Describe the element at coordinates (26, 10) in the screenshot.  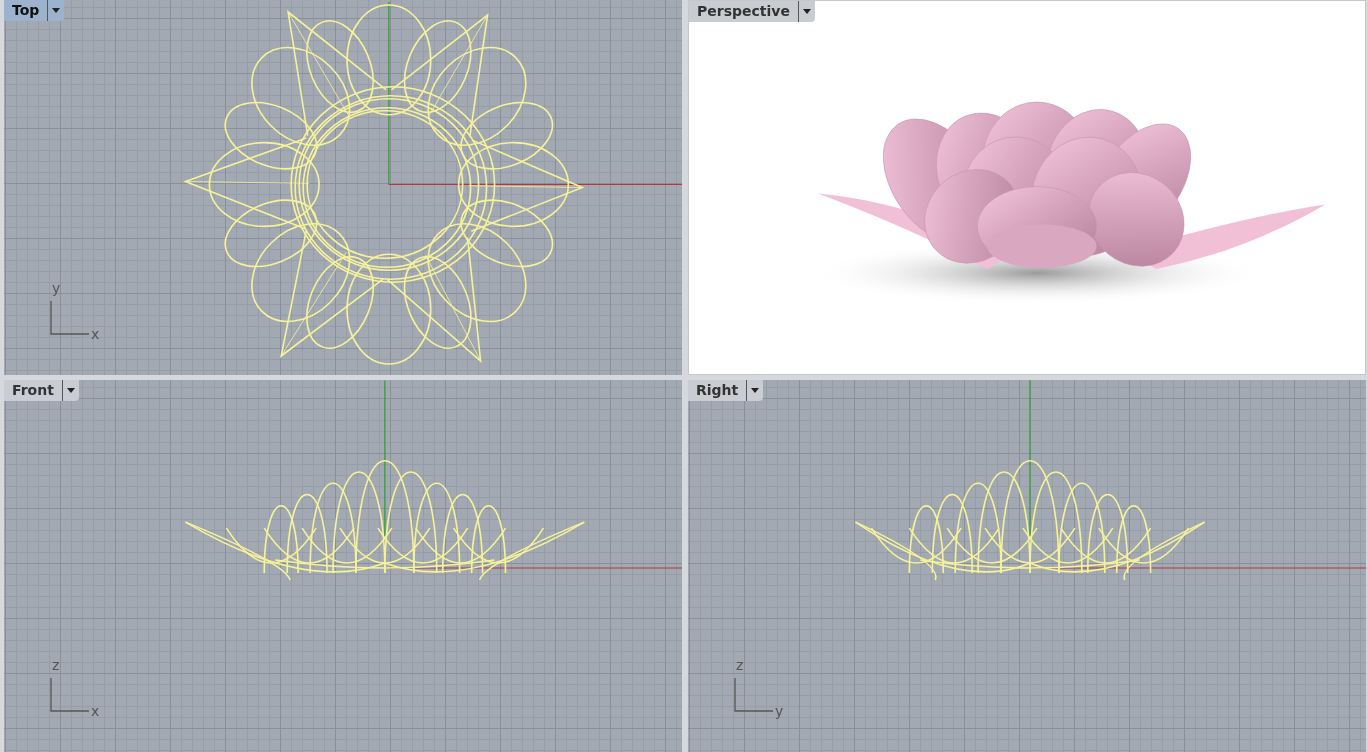
I see `viewport-tab: Top` at that location.